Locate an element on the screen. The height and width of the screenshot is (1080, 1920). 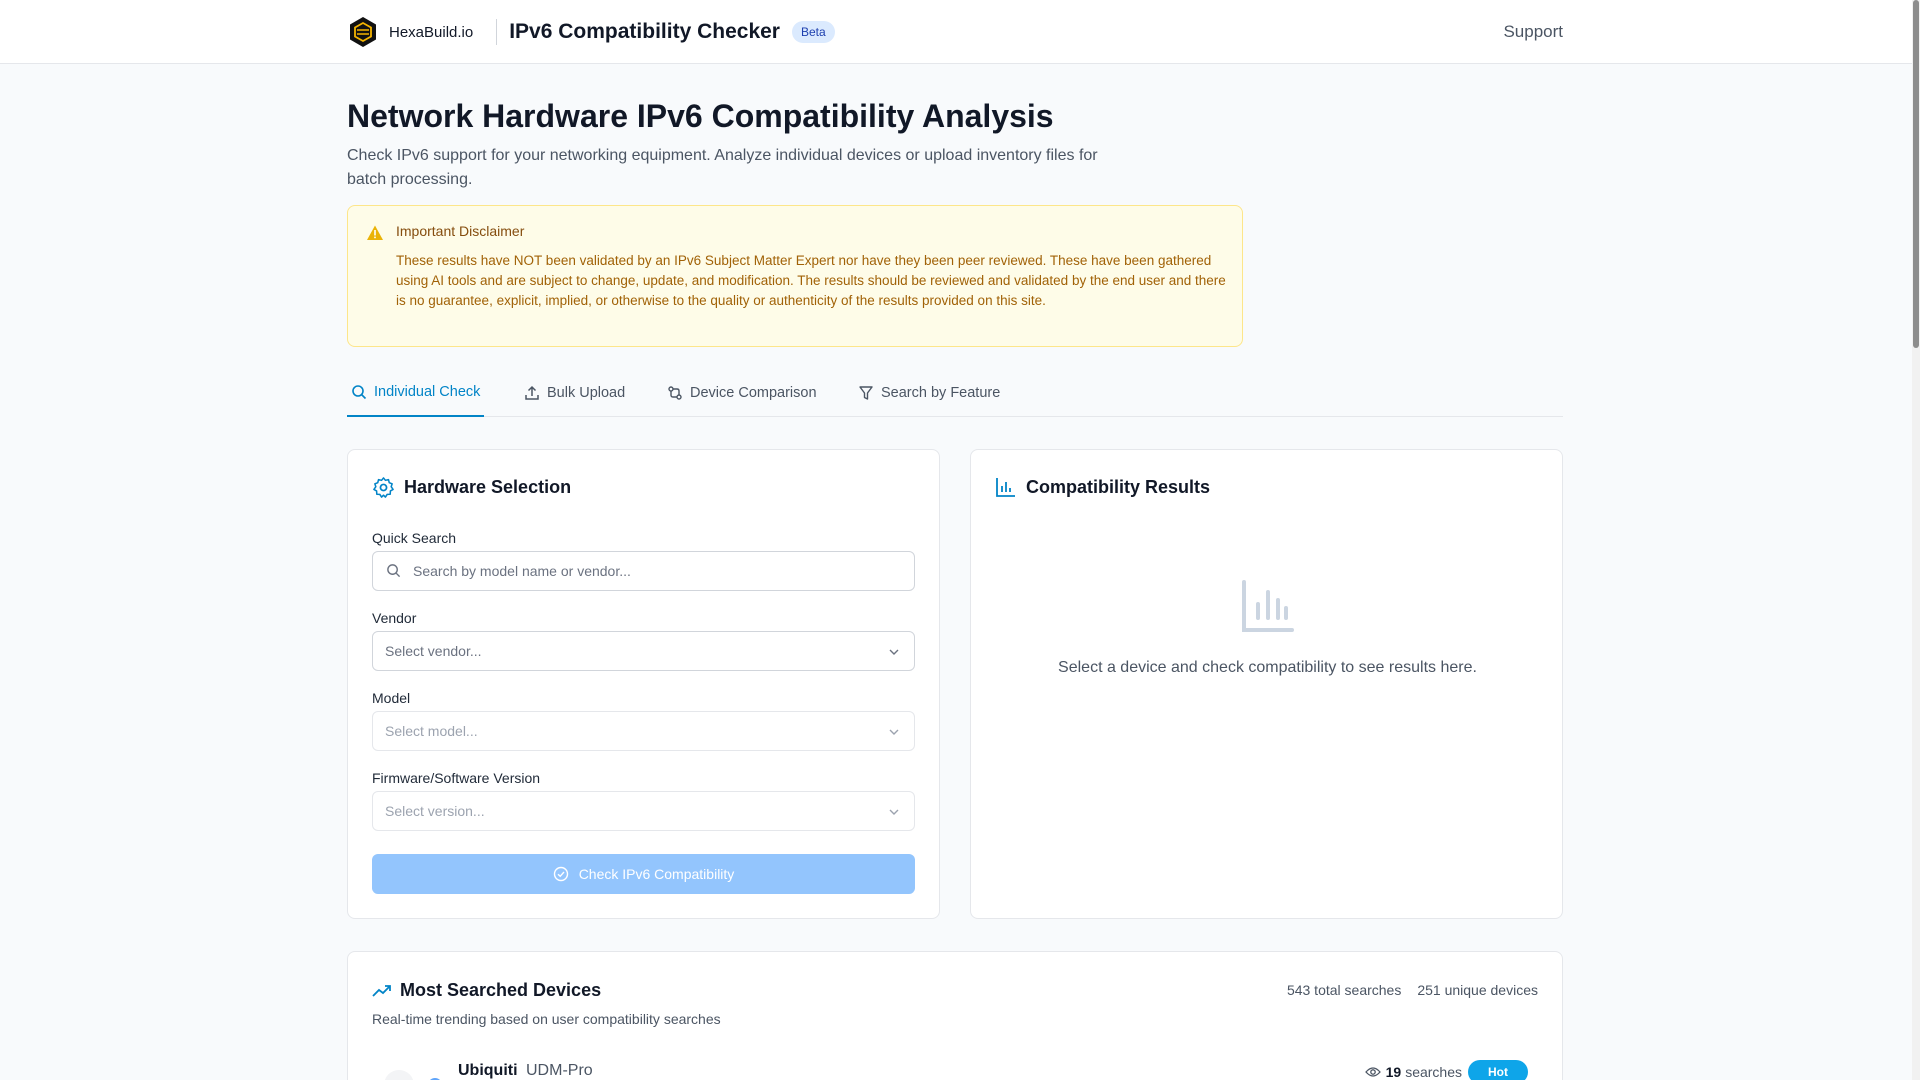
card-title-text: Hardware Selection is located at coordinates (488, 487).